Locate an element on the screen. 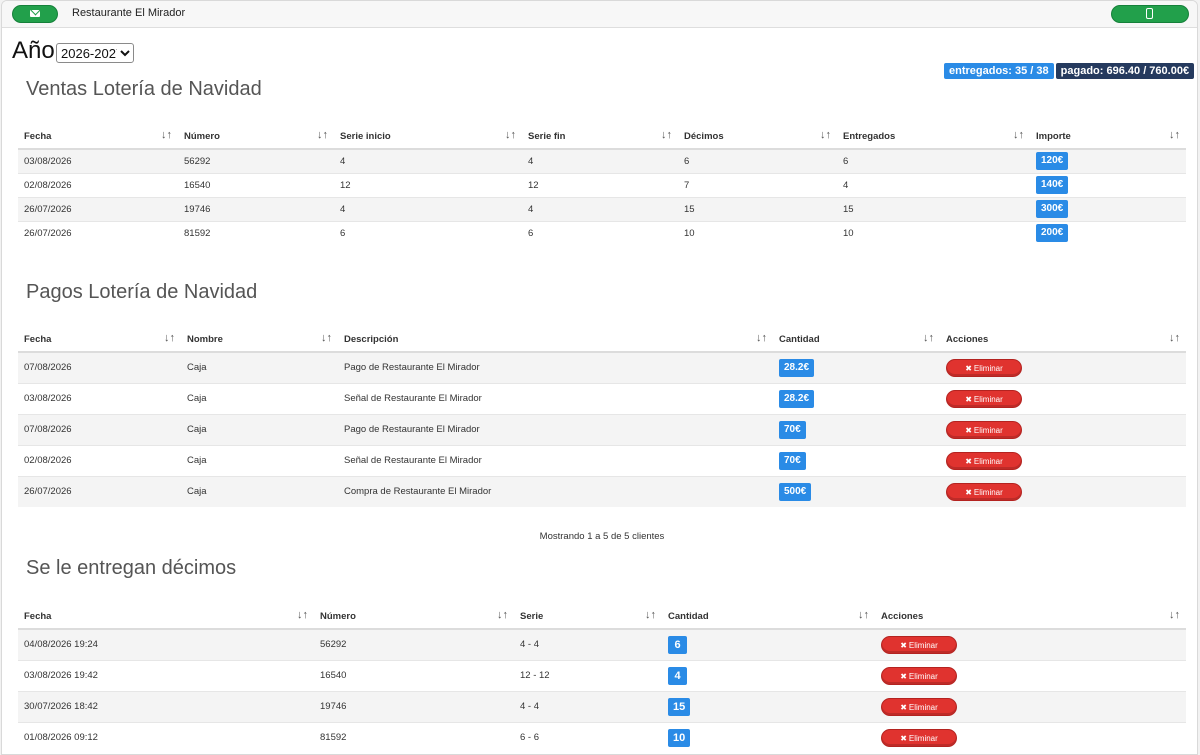 Image resolution: width=1200 pixels, height=755 pixels. column-header: Serie inicio ↓↑ is located at coordinates (428, 137).